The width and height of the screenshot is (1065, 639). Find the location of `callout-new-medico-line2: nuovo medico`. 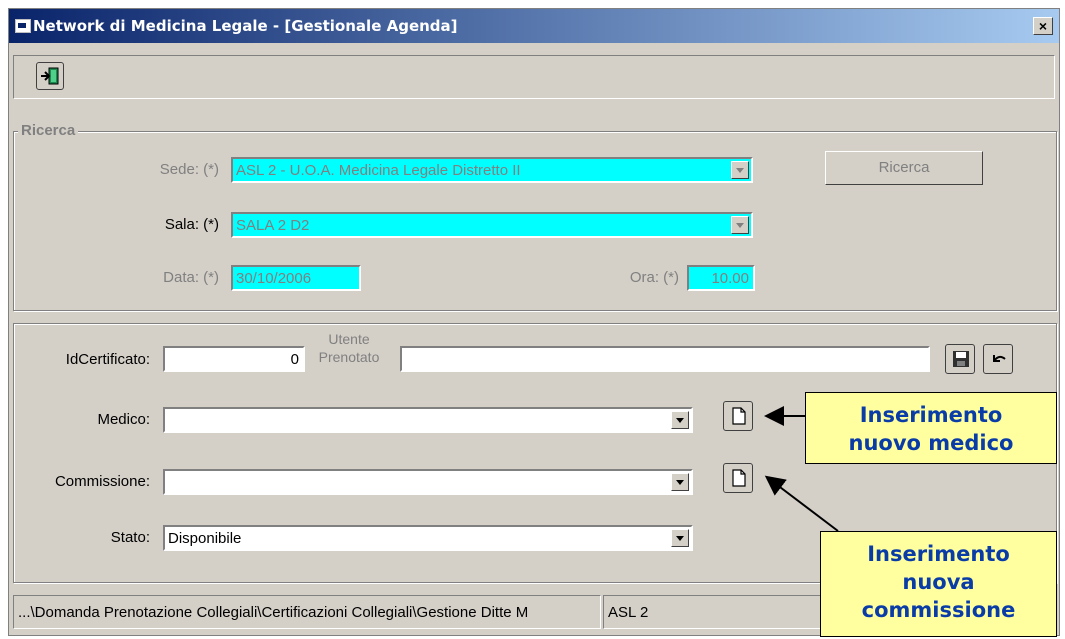

callout-new-medico-line2: nuovo medico is located at coordinates (931, 443).